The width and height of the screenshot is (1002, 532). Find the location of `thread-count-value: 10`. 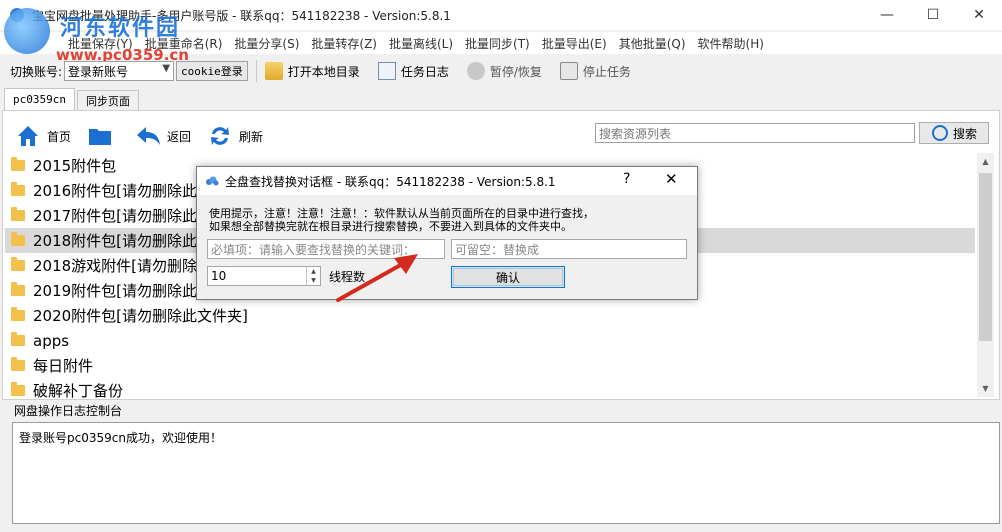

thread-count-value: 10 is located at coordinates (219, 276).